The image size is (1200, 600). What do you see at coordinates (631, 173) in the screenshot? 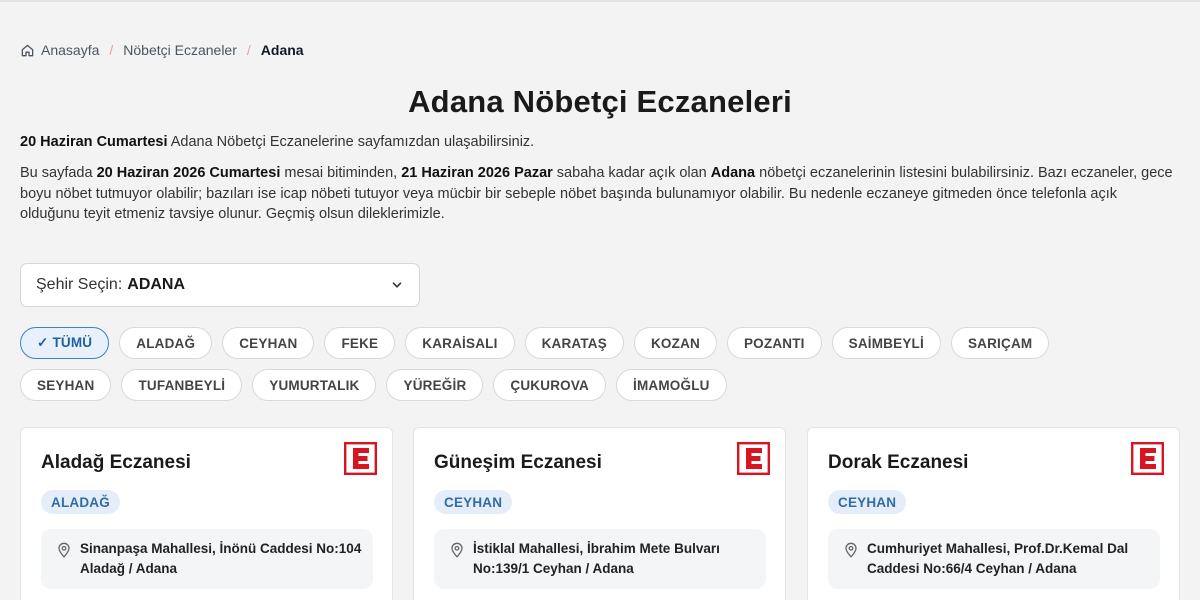
I see `desc-text: sabaha kadar açık olan` at bounding box center [631, 173].